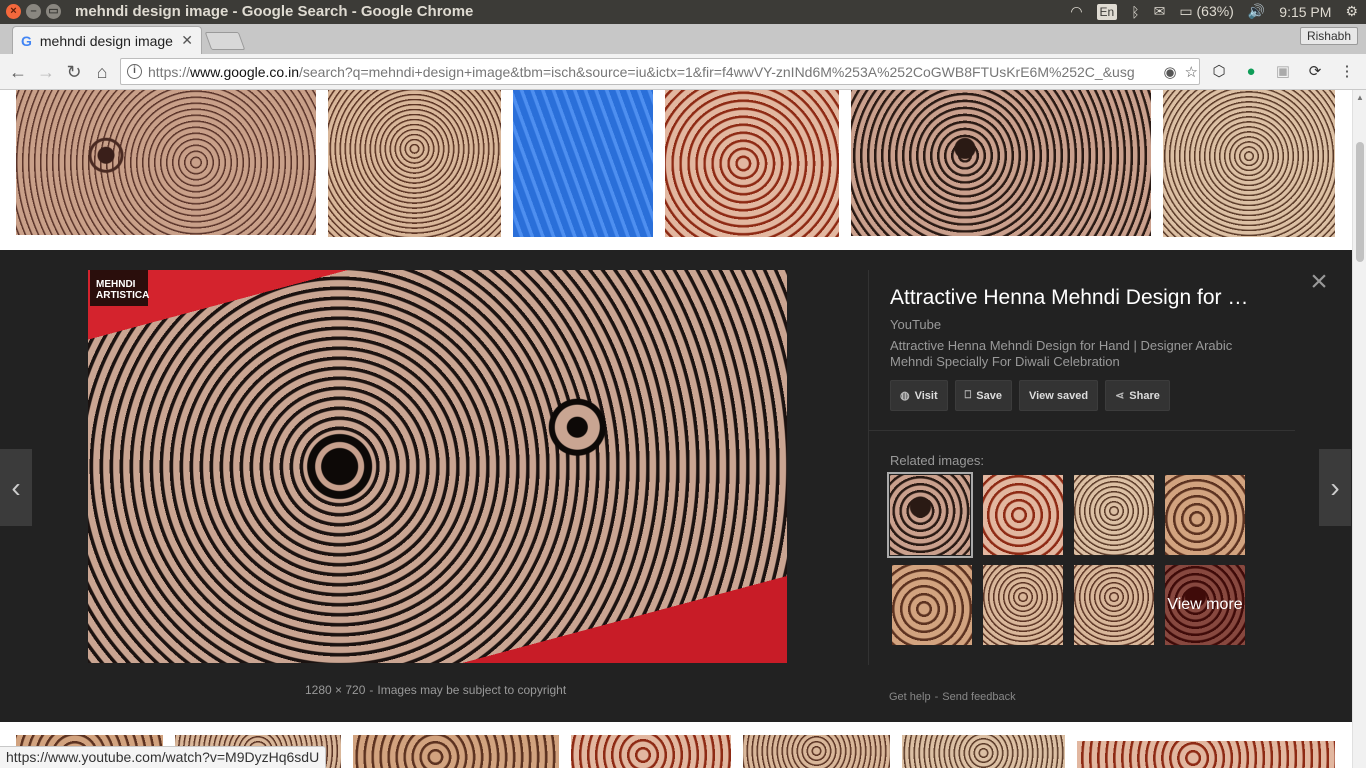  Describe the element at coordinates (1076, 11) in the screenshot. I see `wifi-icon: ◠` at that location.